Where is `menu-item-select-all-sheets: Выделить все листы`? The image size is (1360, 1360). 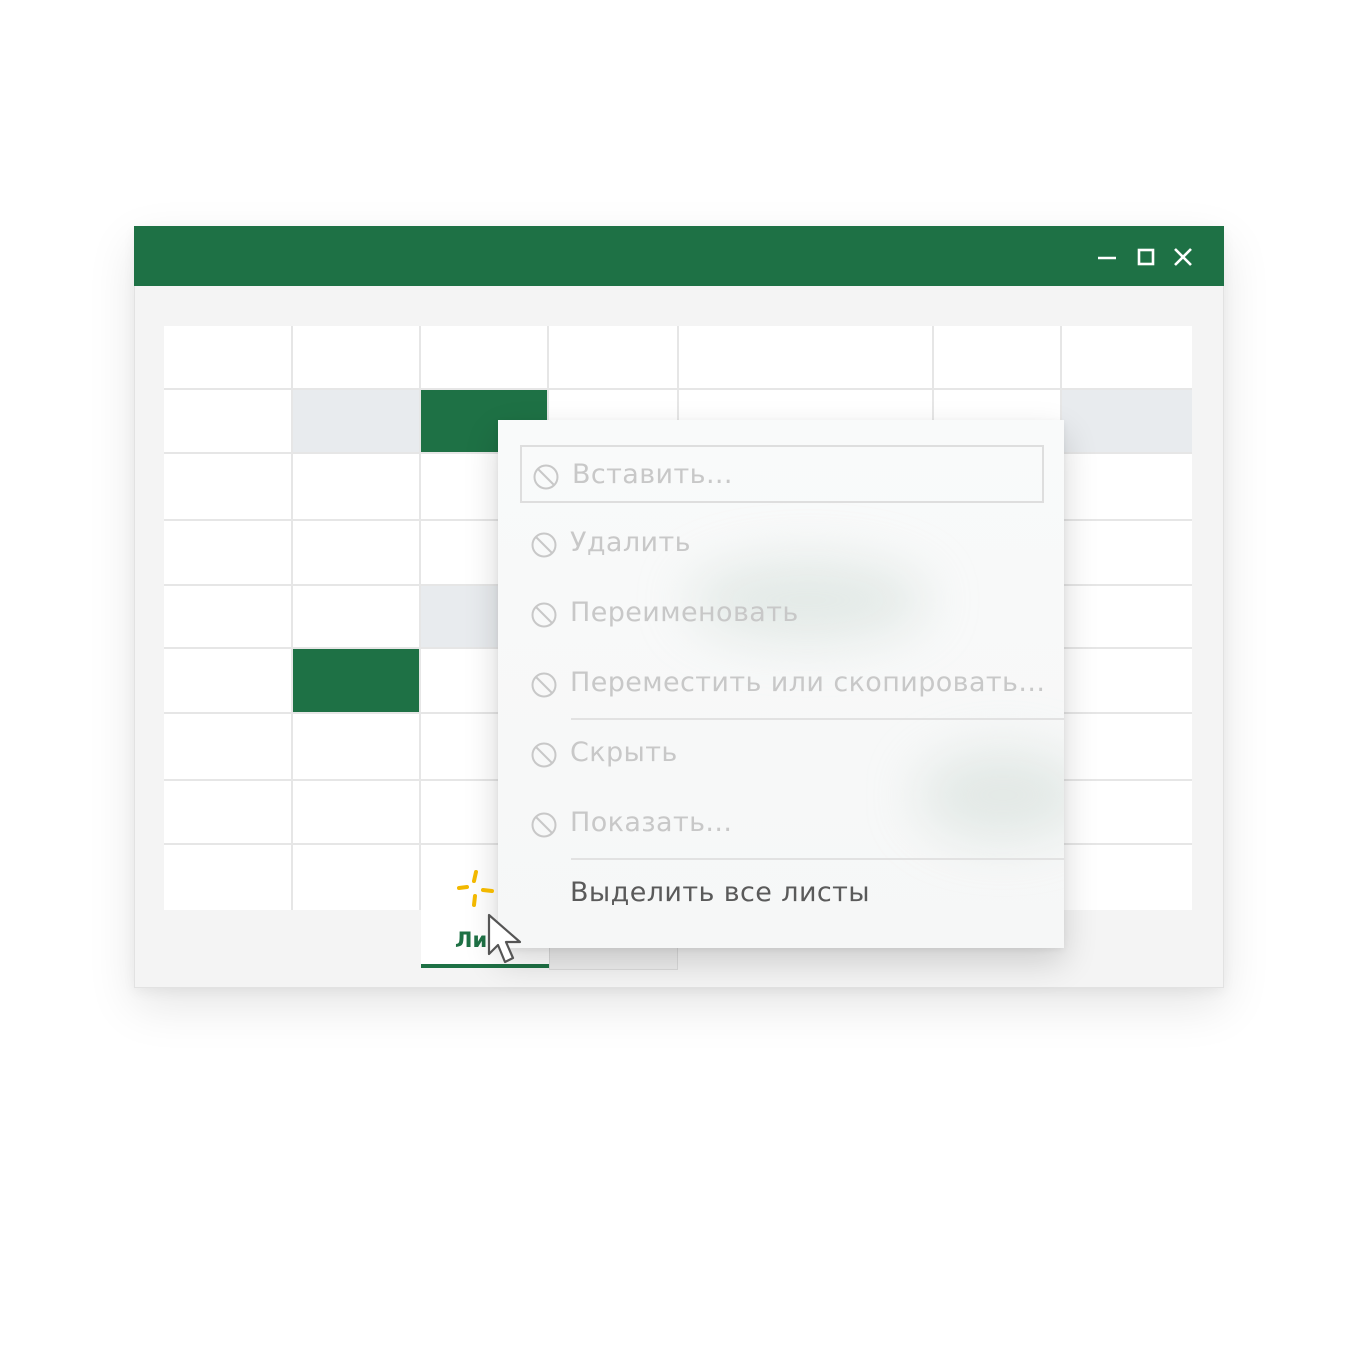 menu-item-select-all-sheets: Выделить все листы is located at coordinates (782, 894).